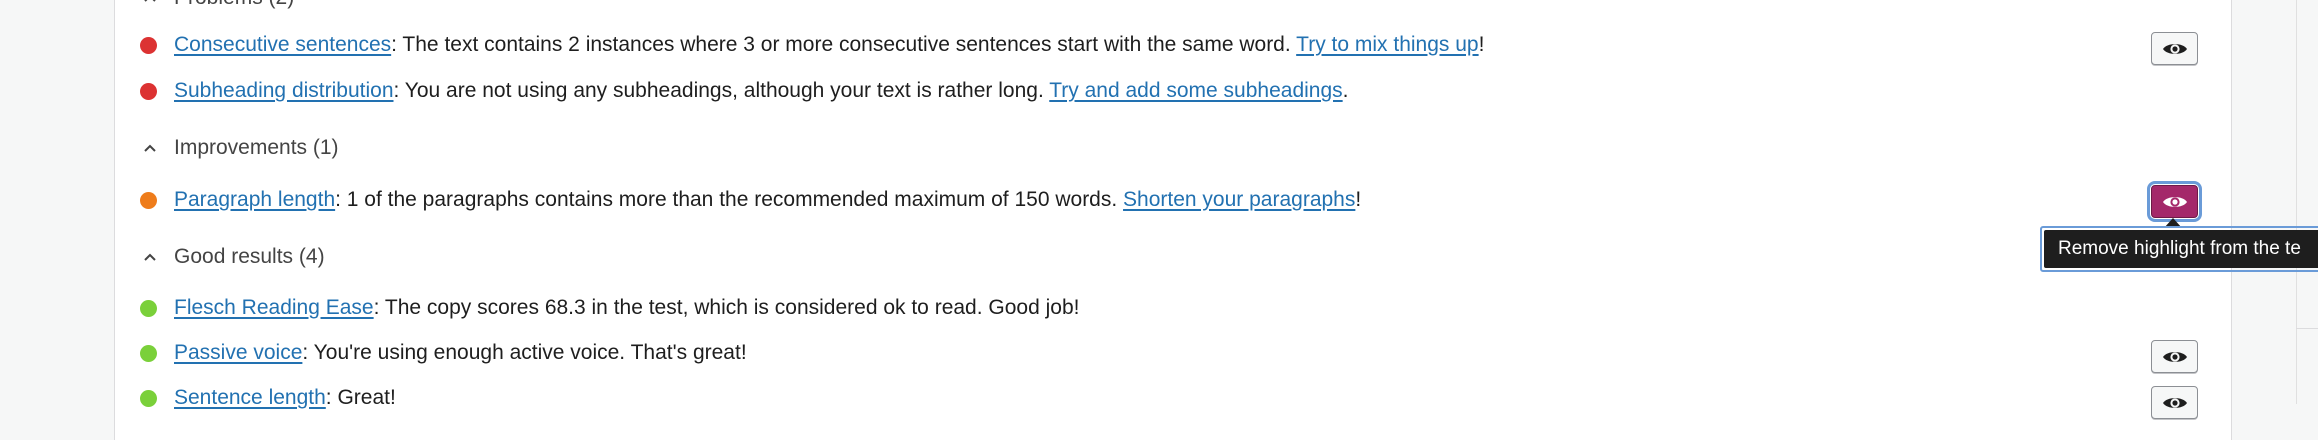 This screenshot has height=440, width=2318. Describe the element at coordinates (256, 147) in the screenshot. I see `improvements-heading-label: Improvements (1)` at that location.